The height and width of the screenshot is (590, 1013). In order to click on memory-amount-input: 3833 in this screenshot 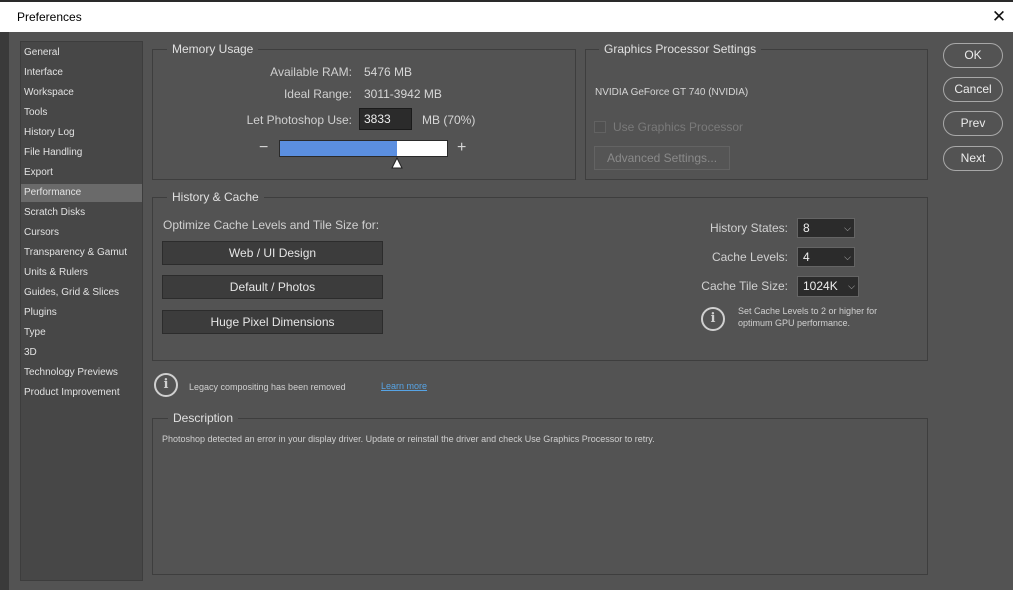, I will do `click(385, 119)`.